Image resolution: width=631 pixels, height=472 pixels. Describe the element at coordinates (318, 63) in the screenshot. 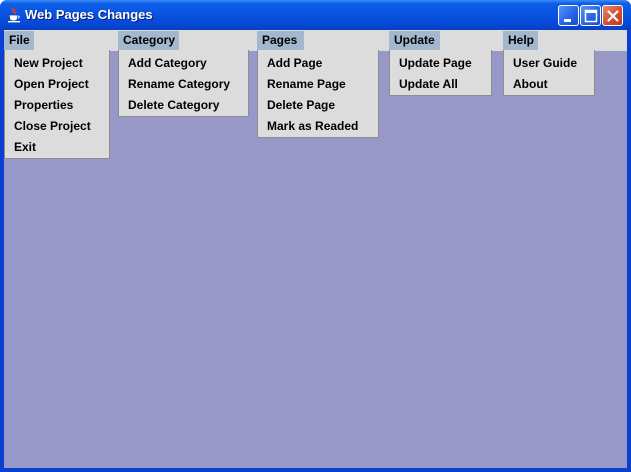

I see `menu-item-add-page: Add Page` at that location.